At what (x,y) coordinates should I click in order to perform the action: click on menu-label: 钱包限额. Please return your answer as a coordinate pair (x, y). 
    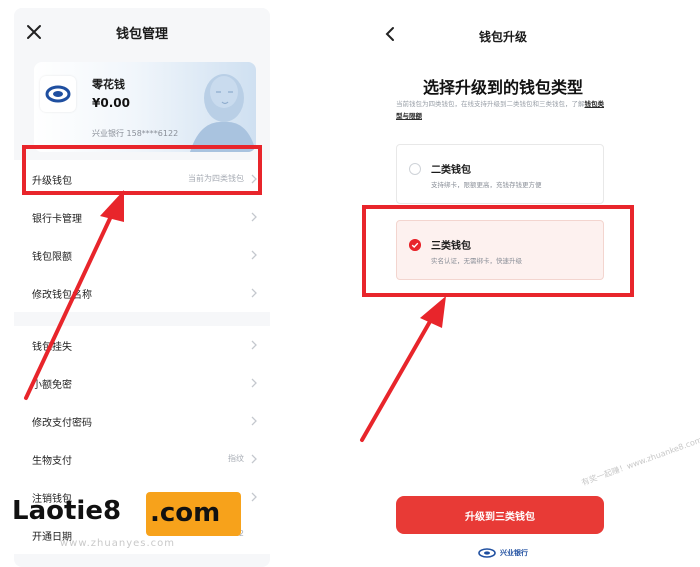
    Looking at the image, I should click on (52, 257).